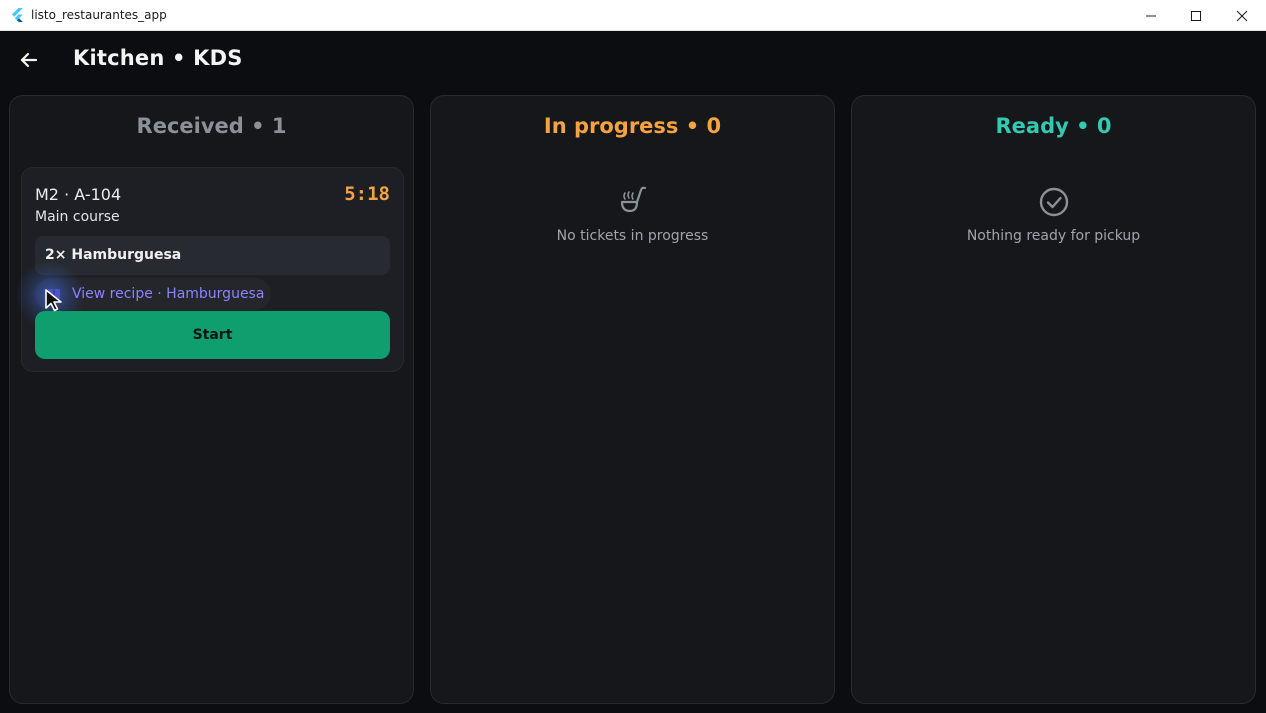 This screenshot has width=1266, height=713. Describe the element at coordinates (113, 255) in the screenshot. I see `ticket-item-label: 2× Hamburguesa` at that location.